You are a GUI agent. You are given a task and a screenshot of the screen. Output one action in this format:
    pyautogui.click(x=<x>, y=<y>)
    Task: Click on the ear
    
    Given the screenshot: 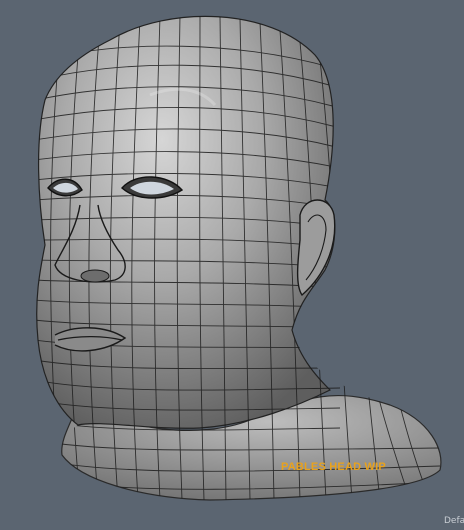 What is the action you would take?
    pyautogui.click(x=316, y=248)
    